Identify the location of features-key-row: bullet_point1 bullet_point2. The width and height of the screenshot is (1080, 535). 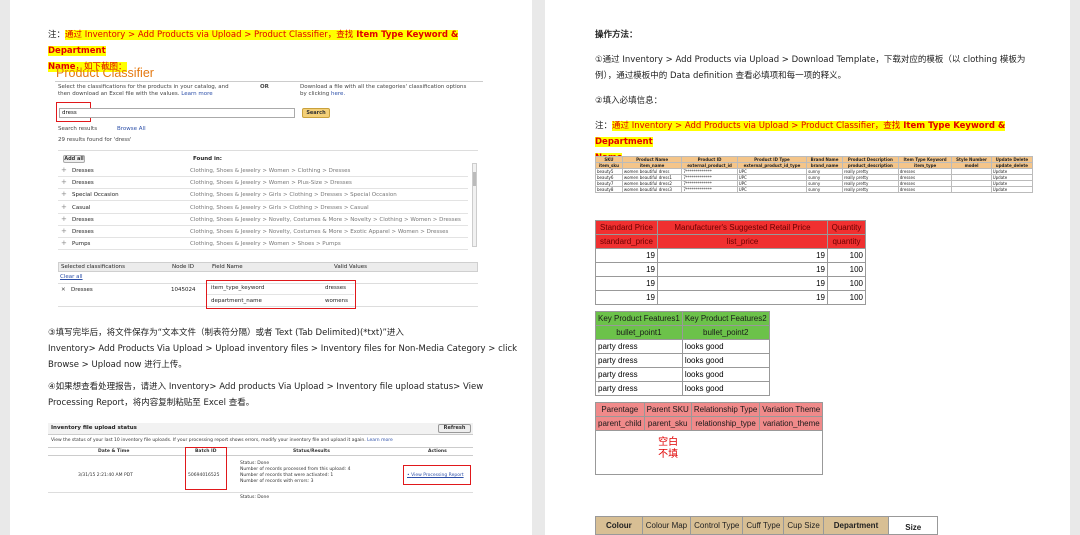
(682, 332).